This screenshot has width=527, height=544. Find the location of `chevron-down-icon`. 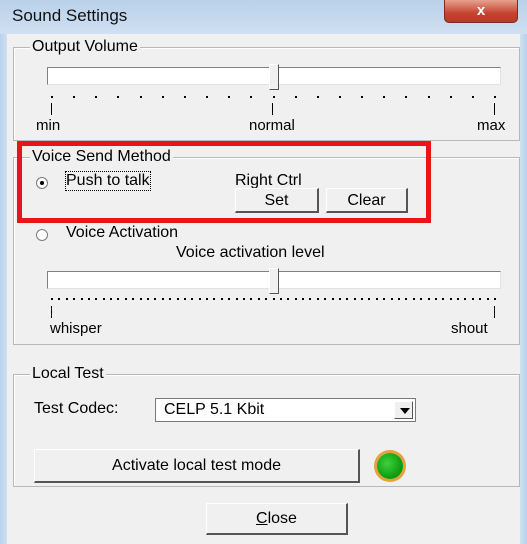

chevron-down-icon is located at coordinates (405, 411).